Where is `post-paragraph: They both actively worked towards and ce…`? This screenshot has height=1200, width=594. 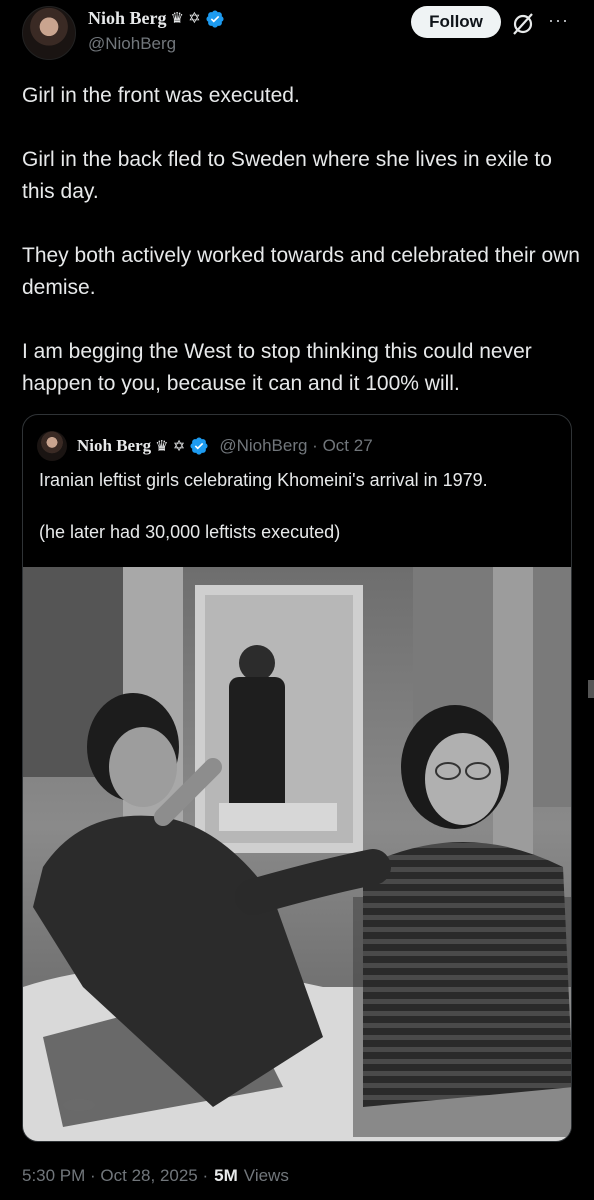 post-paragraph: They both actively worked towards and ce… is located at coordinates (304, 271).